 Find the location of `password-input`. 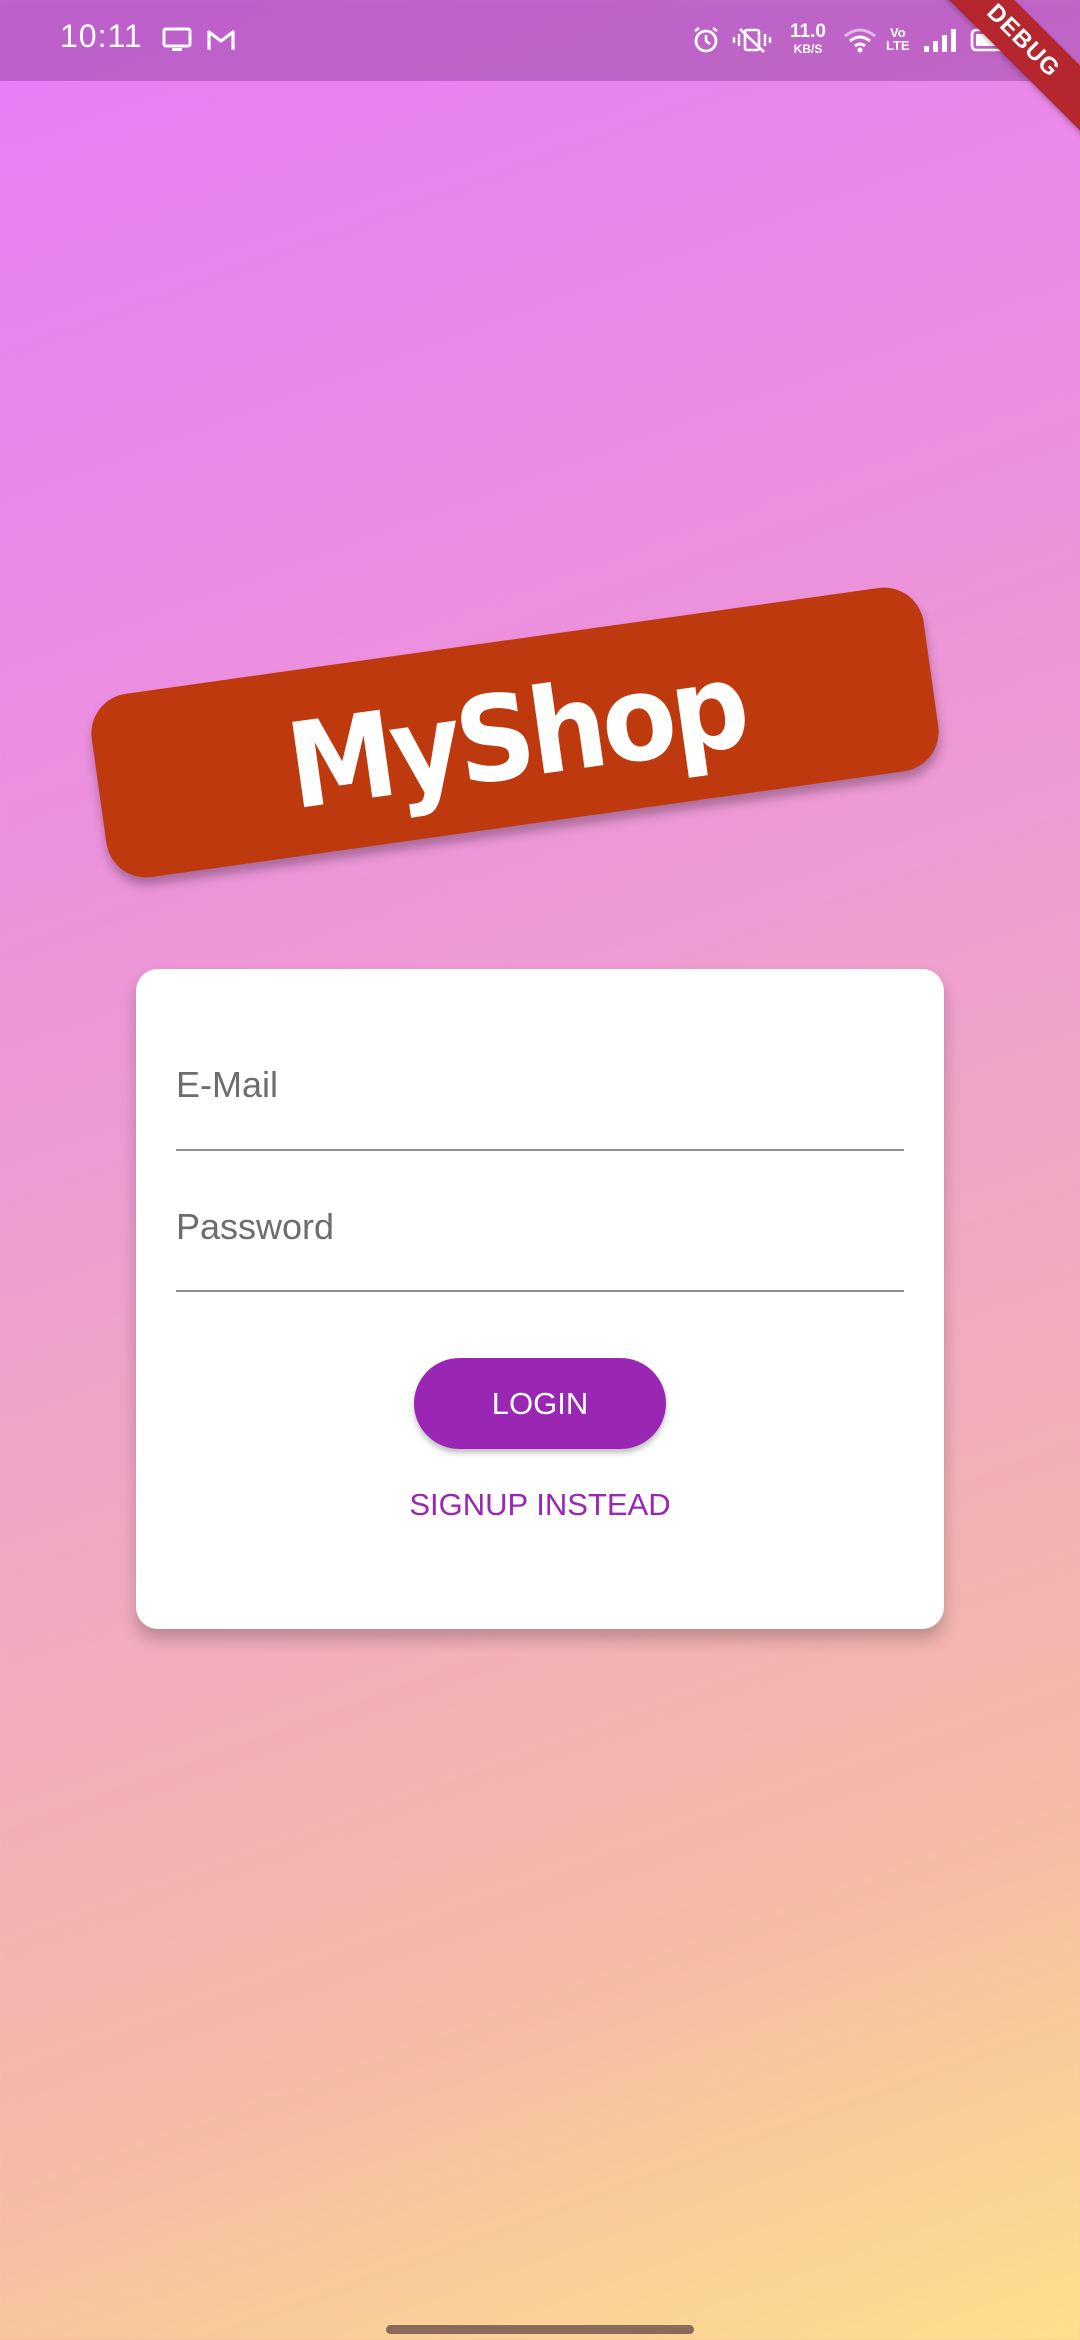

password-input is located at coordinates (540, 1227).